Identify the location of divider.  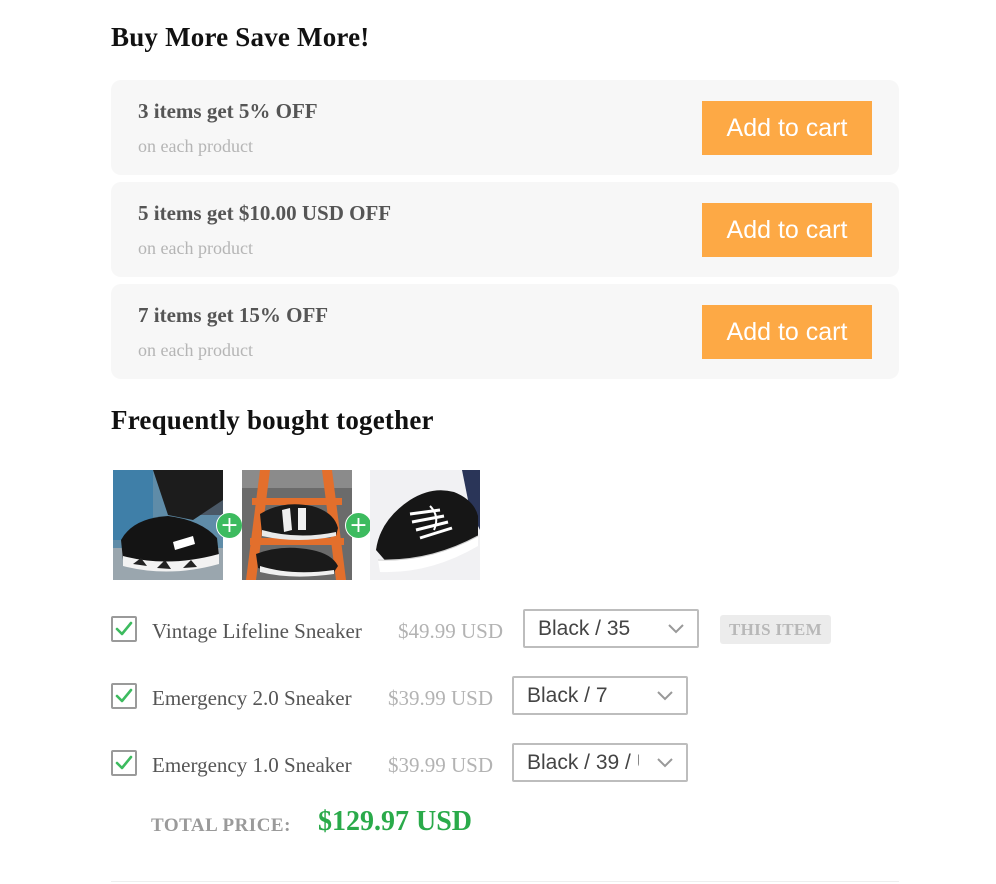
(505, 881).